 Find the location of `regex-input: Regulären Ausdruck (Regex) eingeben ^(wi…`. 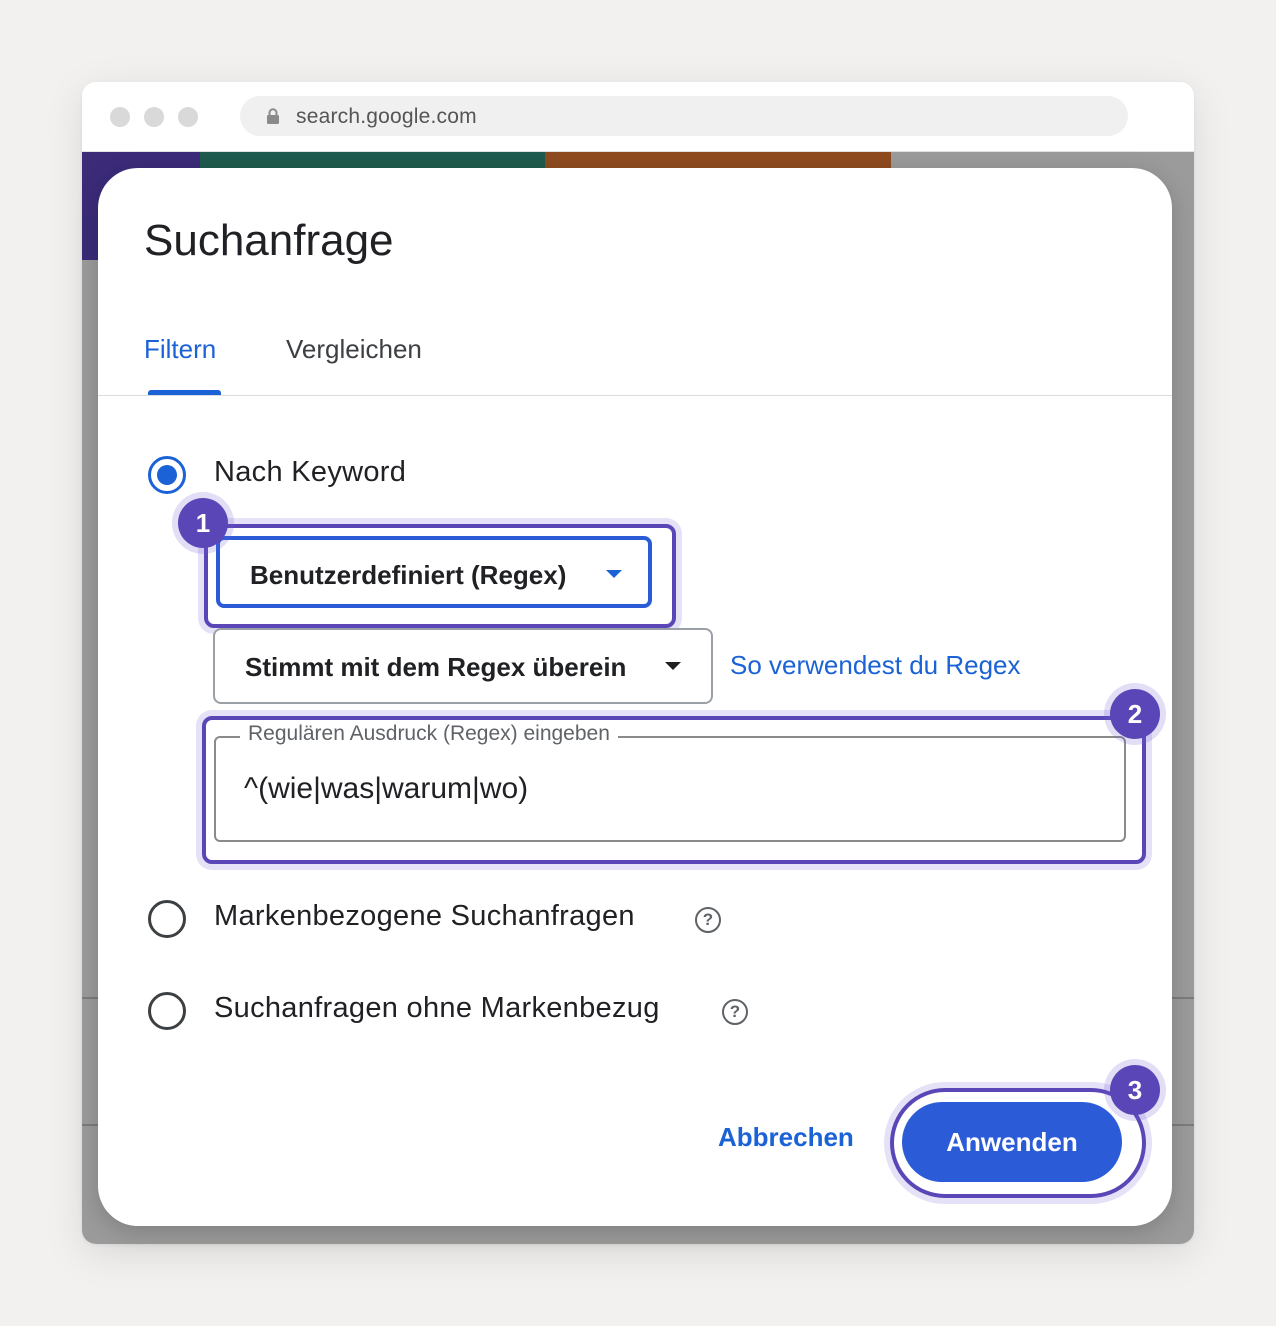

regex-input: Regulären Ausdruck (Regex) eingeben ^(wi… is located at coordinates (670, 782).